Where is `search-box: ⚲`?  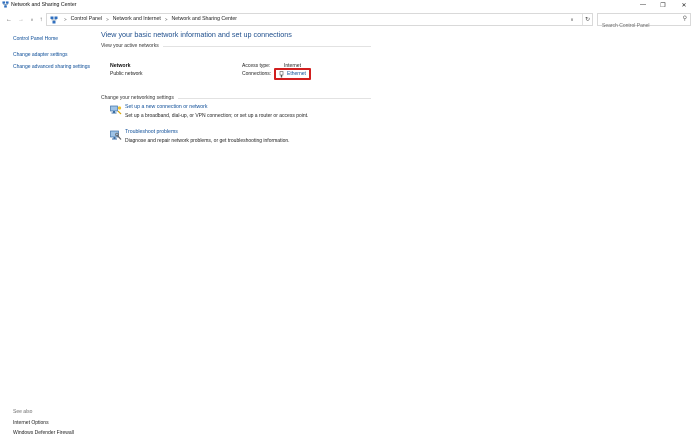 search-box: ⚲ is located at coordinates (644, 22).